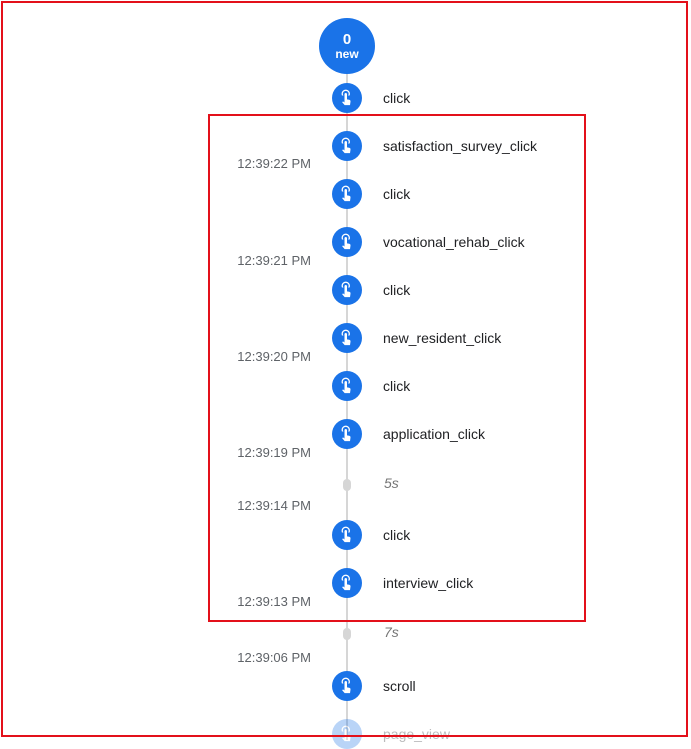 The width and height of the screenshot is (691, 749). What do you see at coordinates (274, 505) in the screenshot?
I see `timestamp: 12:39:14 PM` at bounding box center [274, 505].